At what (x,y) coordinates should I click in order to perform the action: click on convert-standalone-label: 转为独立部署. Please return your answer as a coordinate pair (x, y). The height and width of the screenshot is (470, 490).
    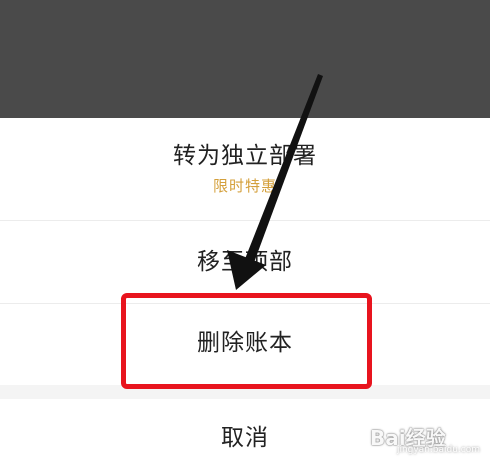
    Looking at the image, I should click on (245, 156).